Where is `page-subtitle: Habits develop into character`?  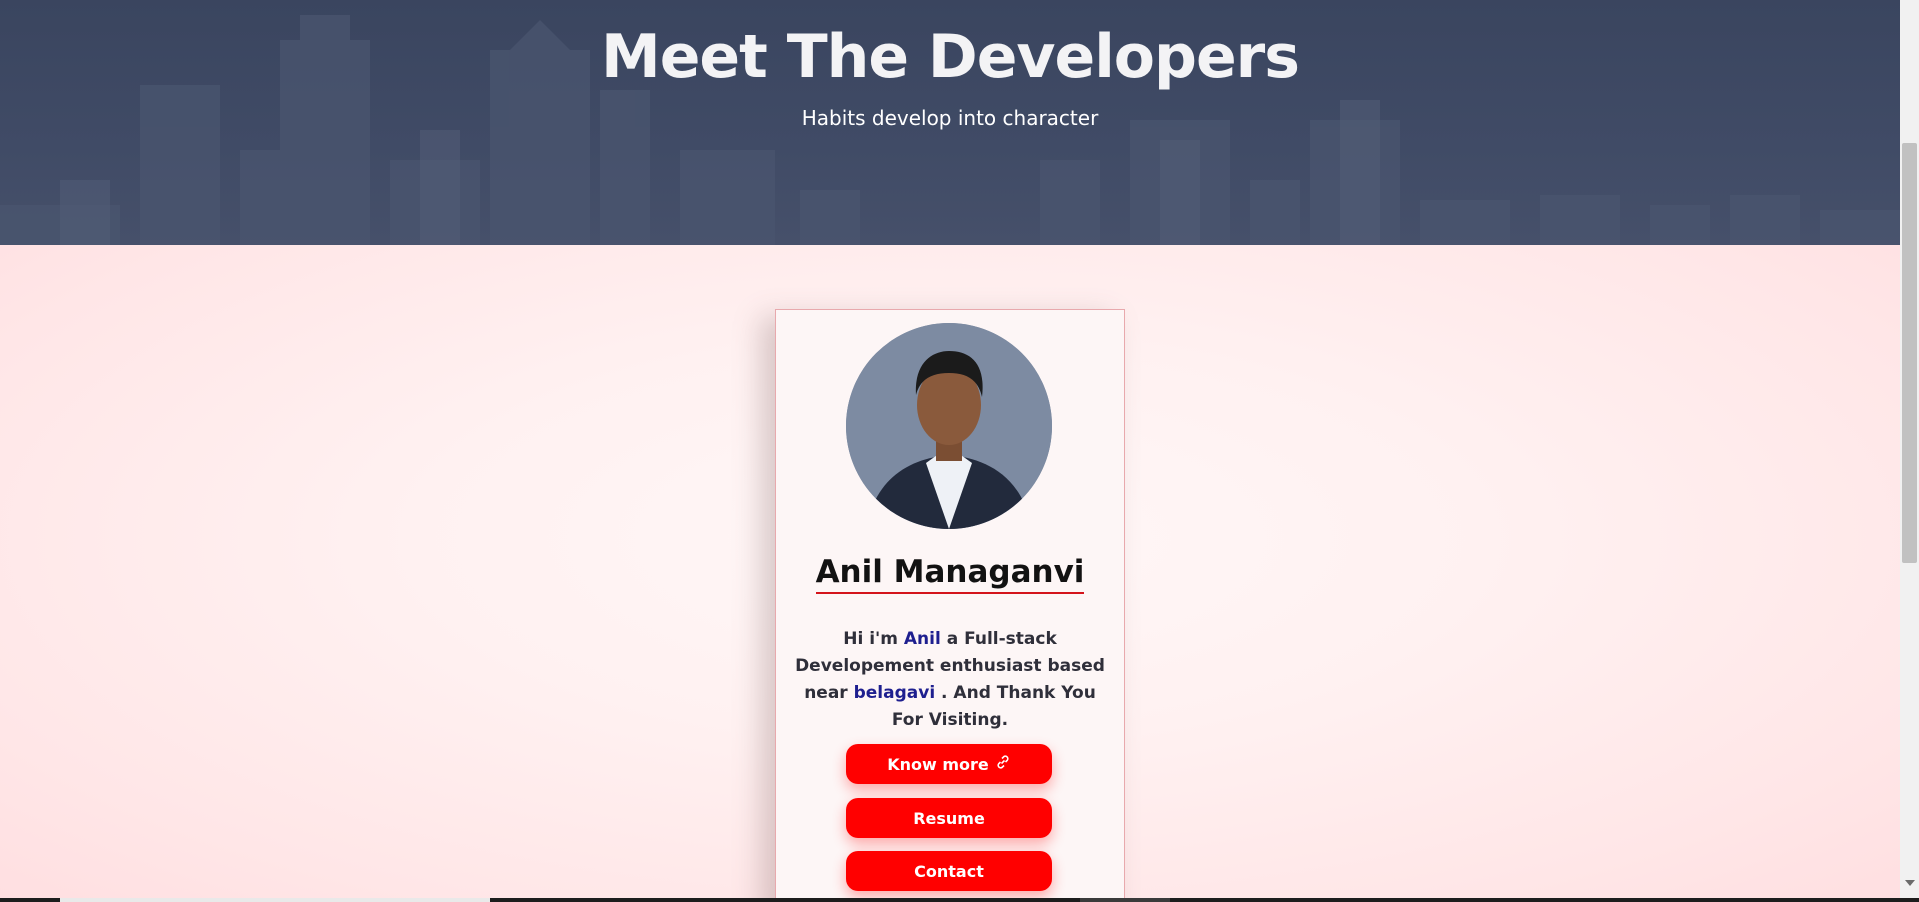
page-subtitle: Habits develop into character is located at coordinates (950, 118).